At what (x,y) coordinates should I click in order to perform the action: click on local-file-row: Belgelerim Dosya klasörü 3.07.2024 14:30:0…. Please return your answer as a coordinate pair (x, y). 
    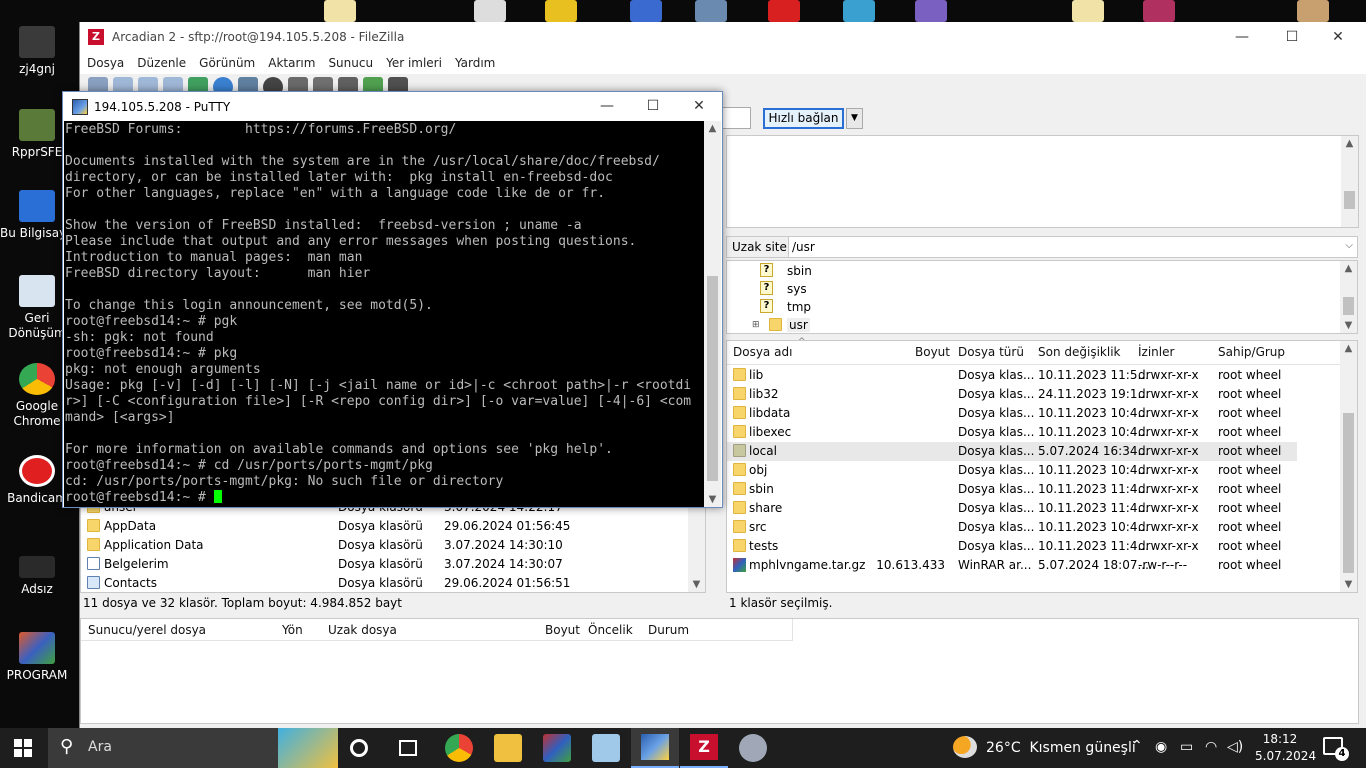
    Looking at the image, I should click on (366, 564).